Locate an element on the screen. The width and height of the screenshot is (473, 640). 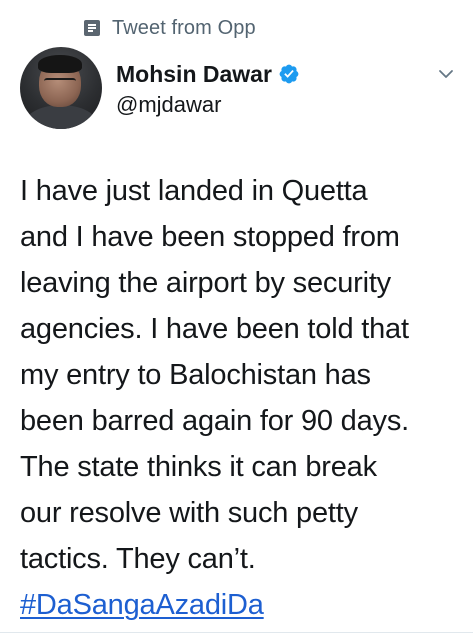
tweet-text-line: tactics. They can’t. is located at coordinates (138, 559).